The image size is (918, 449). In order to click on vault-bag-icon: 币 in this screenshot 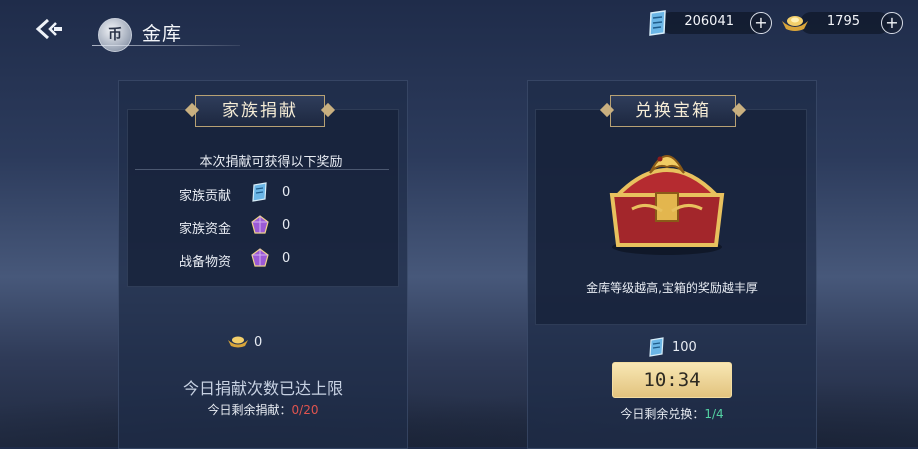, I will do `click(115, 35)`.